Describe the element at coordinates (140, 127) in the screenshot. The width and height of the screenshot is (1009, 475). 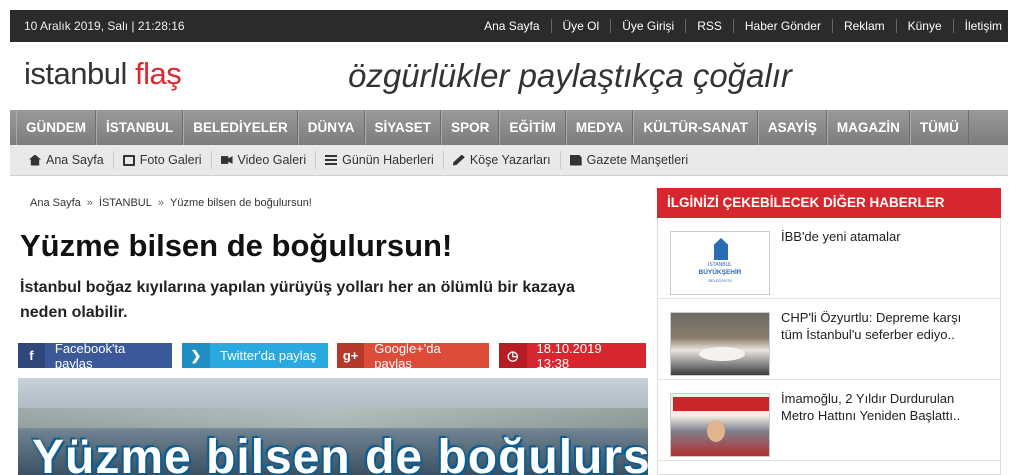
I see `nav-istanbul: İSTANBUL` at that location.